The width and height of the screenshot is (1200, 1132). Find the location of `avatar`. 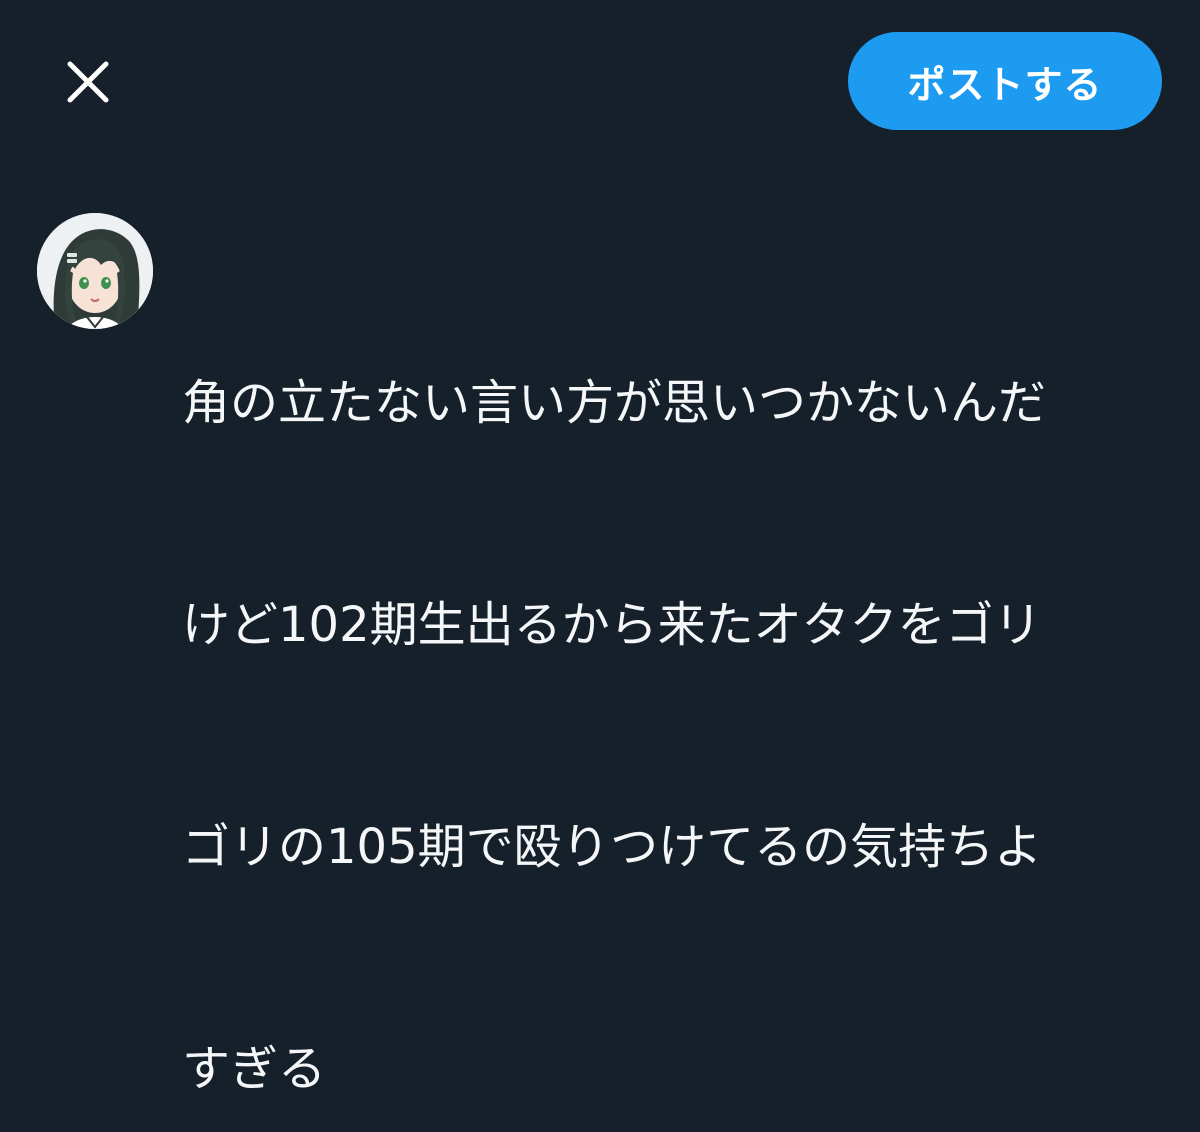

avatar is located at coordinates (95, 271).